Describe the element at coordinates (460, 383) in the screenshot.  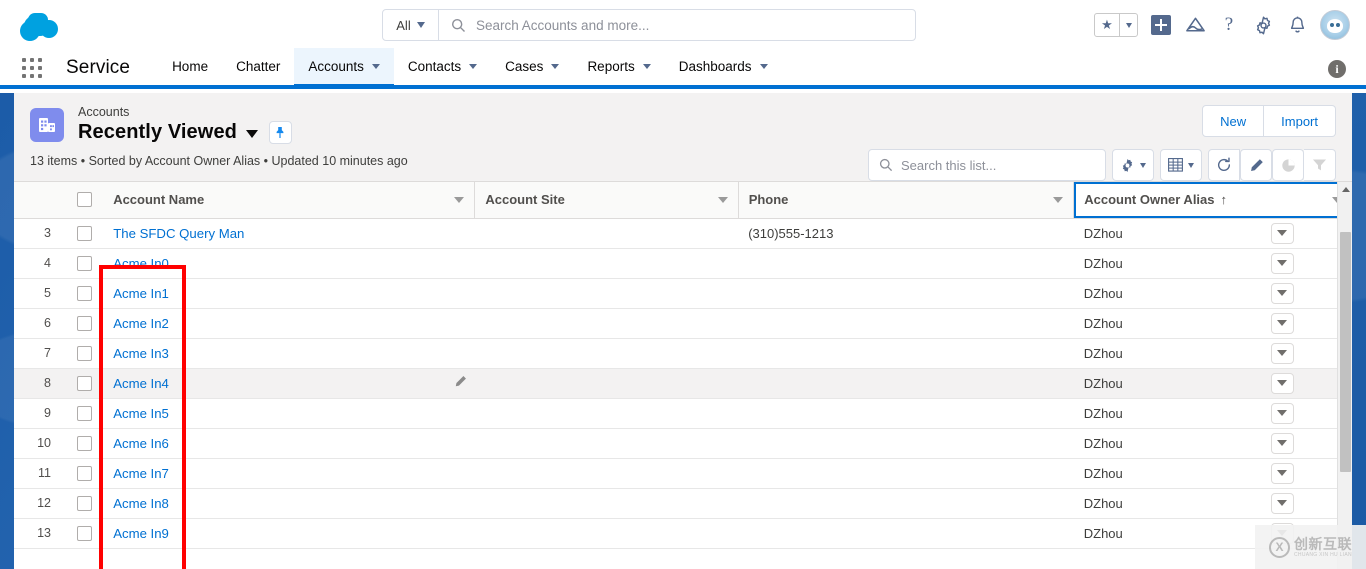
I see `inline-edit-pencil-icon` at that location.